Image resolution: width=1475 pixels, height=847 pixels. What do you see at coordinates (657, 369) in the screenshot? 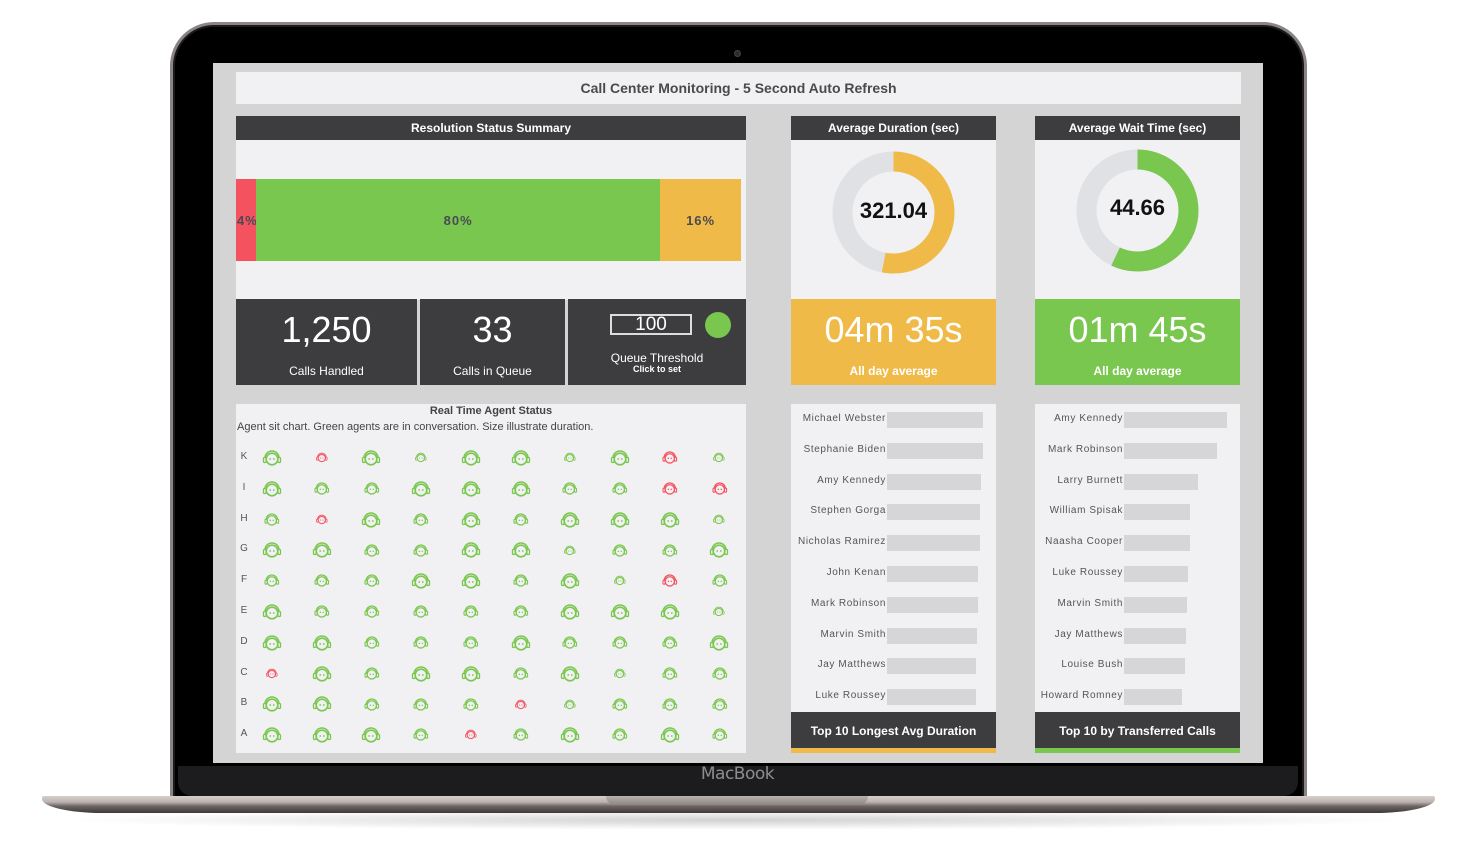
I see `click-to-set-link: Click to set` at bounding box center [657, 369].